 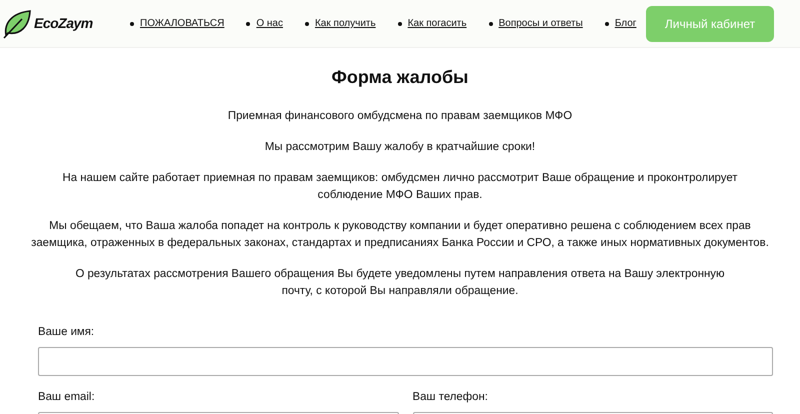 What do you see at coordinates (540, 23) in the screenshot?
I see `nav-link: Вопросы и ответы` at bounding box center [540, 23].